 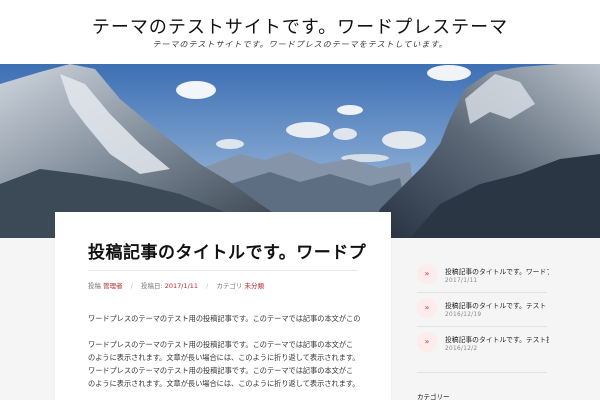 What do you see at coordinates (150, 286) in the screenshot?
I see `date-label: 投稿日` at bounding box center [150, 286].